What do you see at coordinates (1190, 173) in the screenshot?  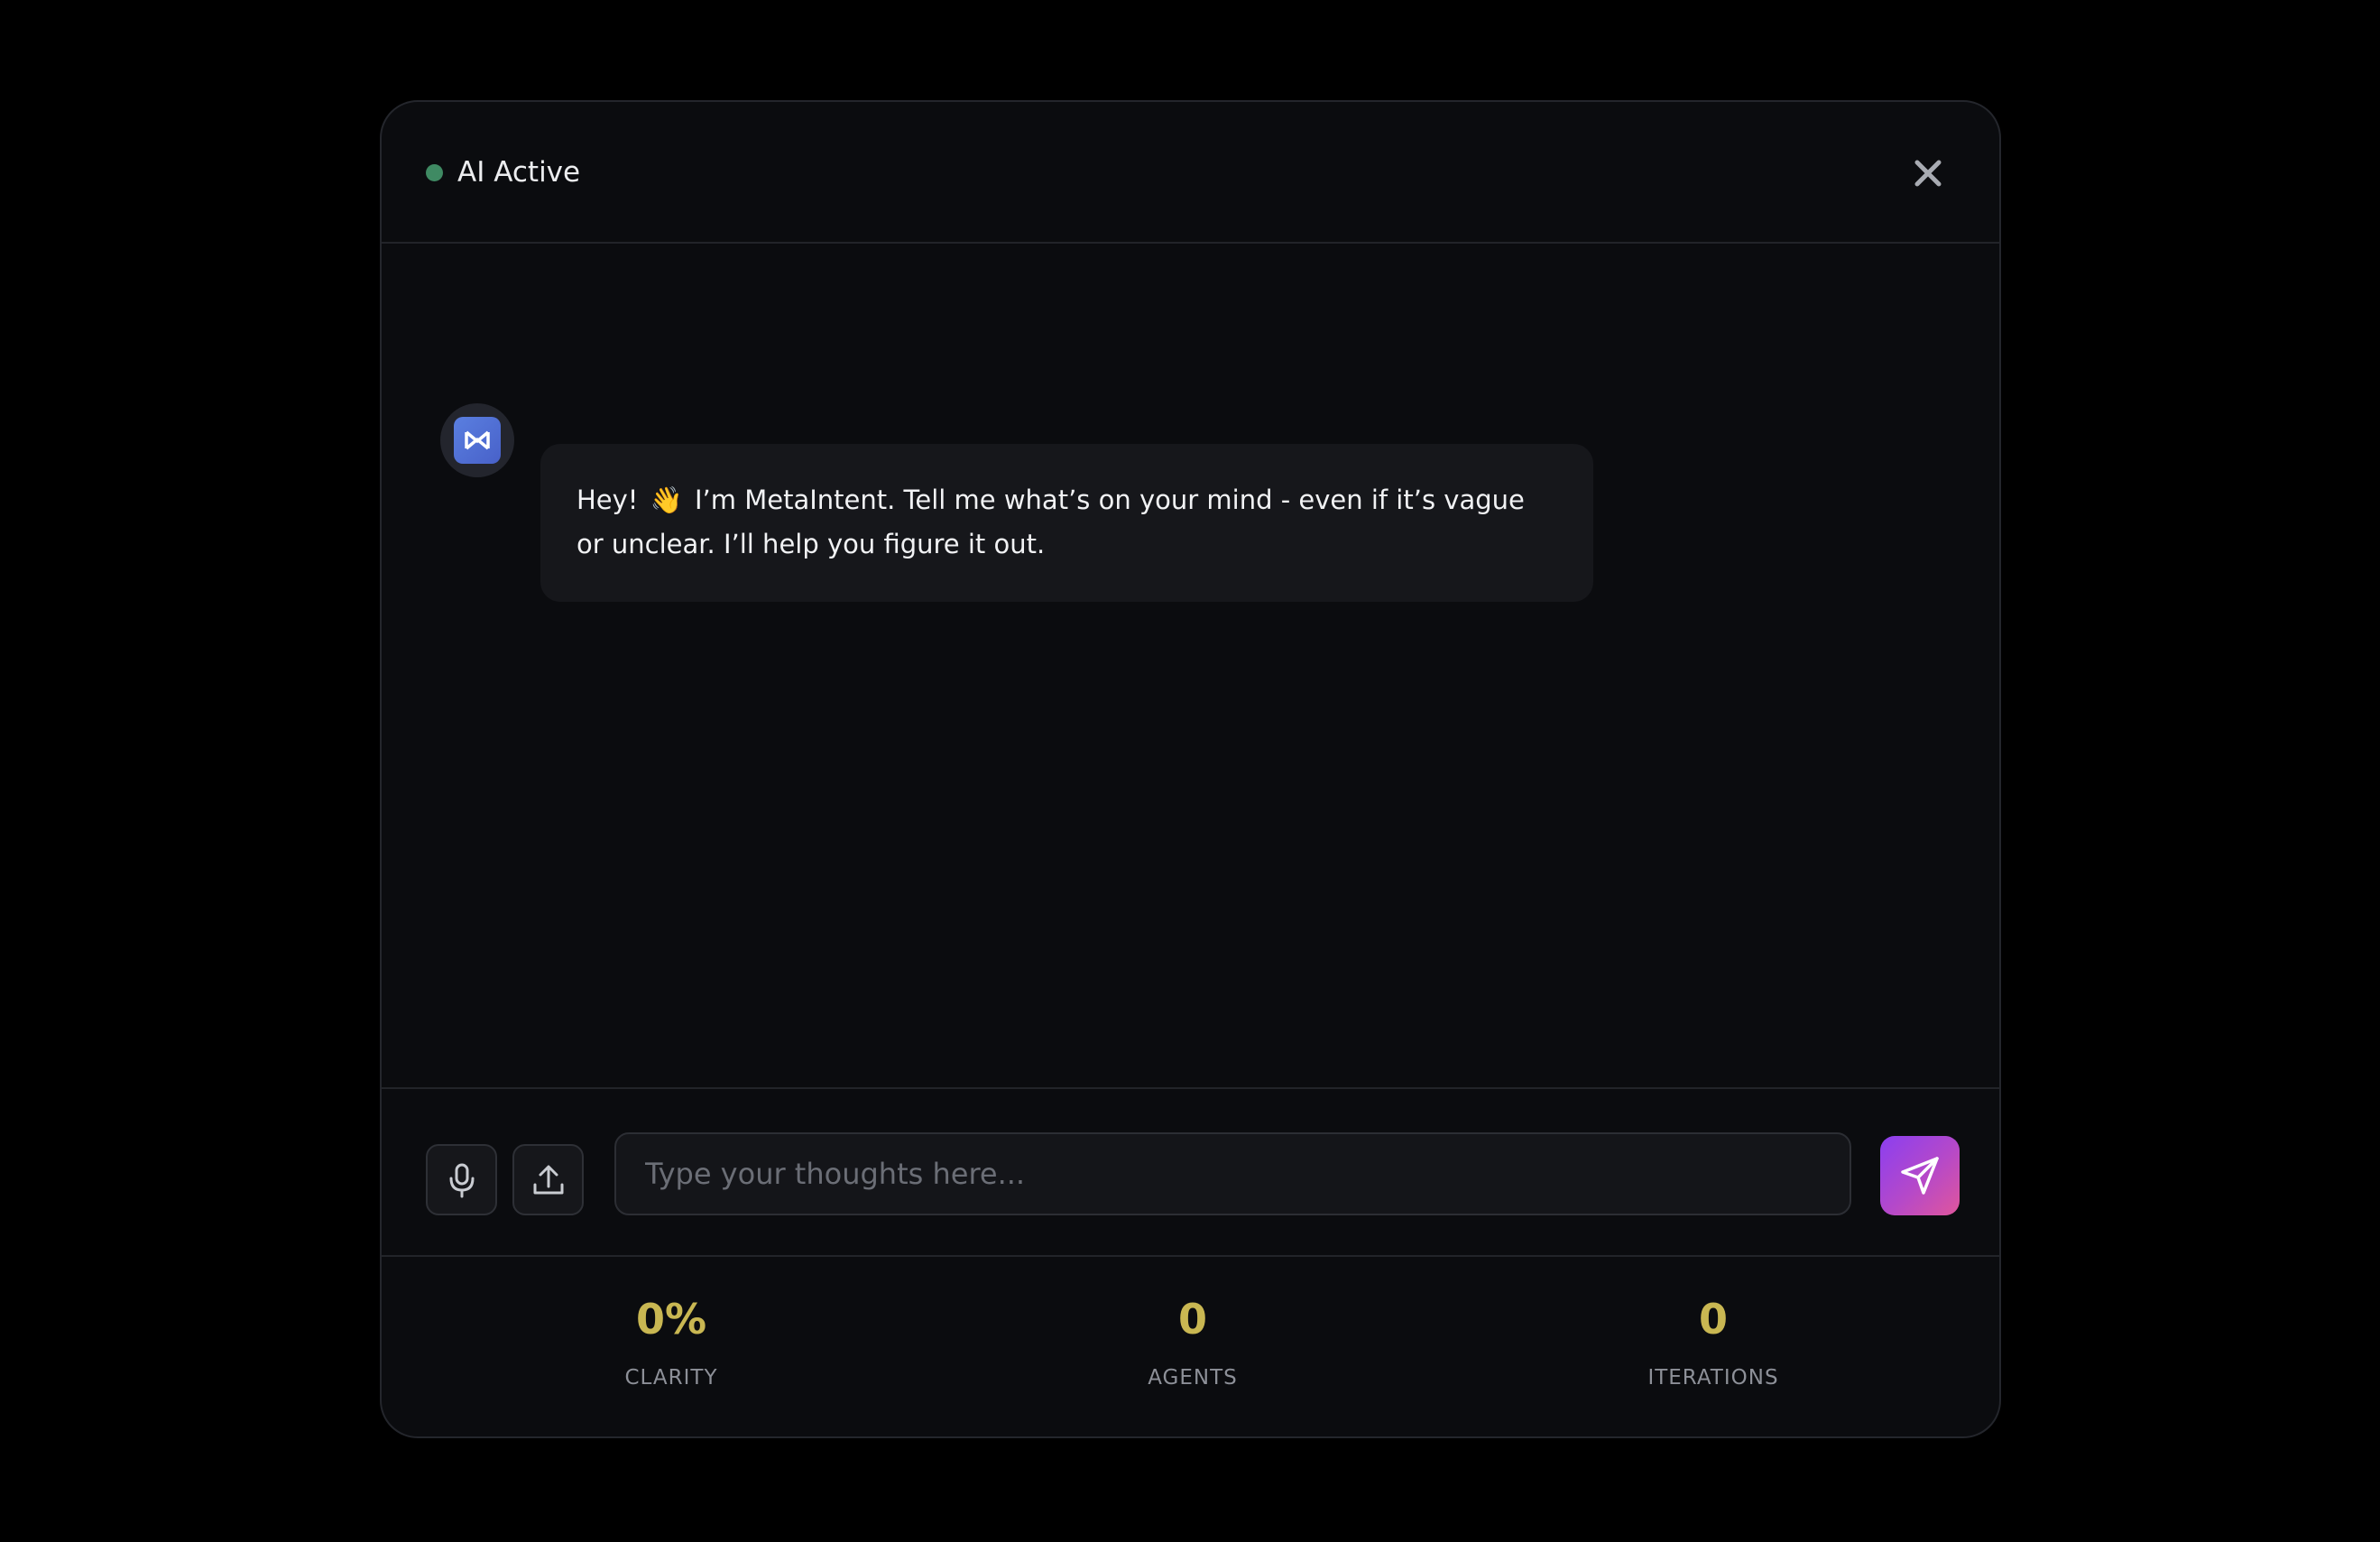 I see `chat-header: AI Active` at bounding box center [1190, 173].